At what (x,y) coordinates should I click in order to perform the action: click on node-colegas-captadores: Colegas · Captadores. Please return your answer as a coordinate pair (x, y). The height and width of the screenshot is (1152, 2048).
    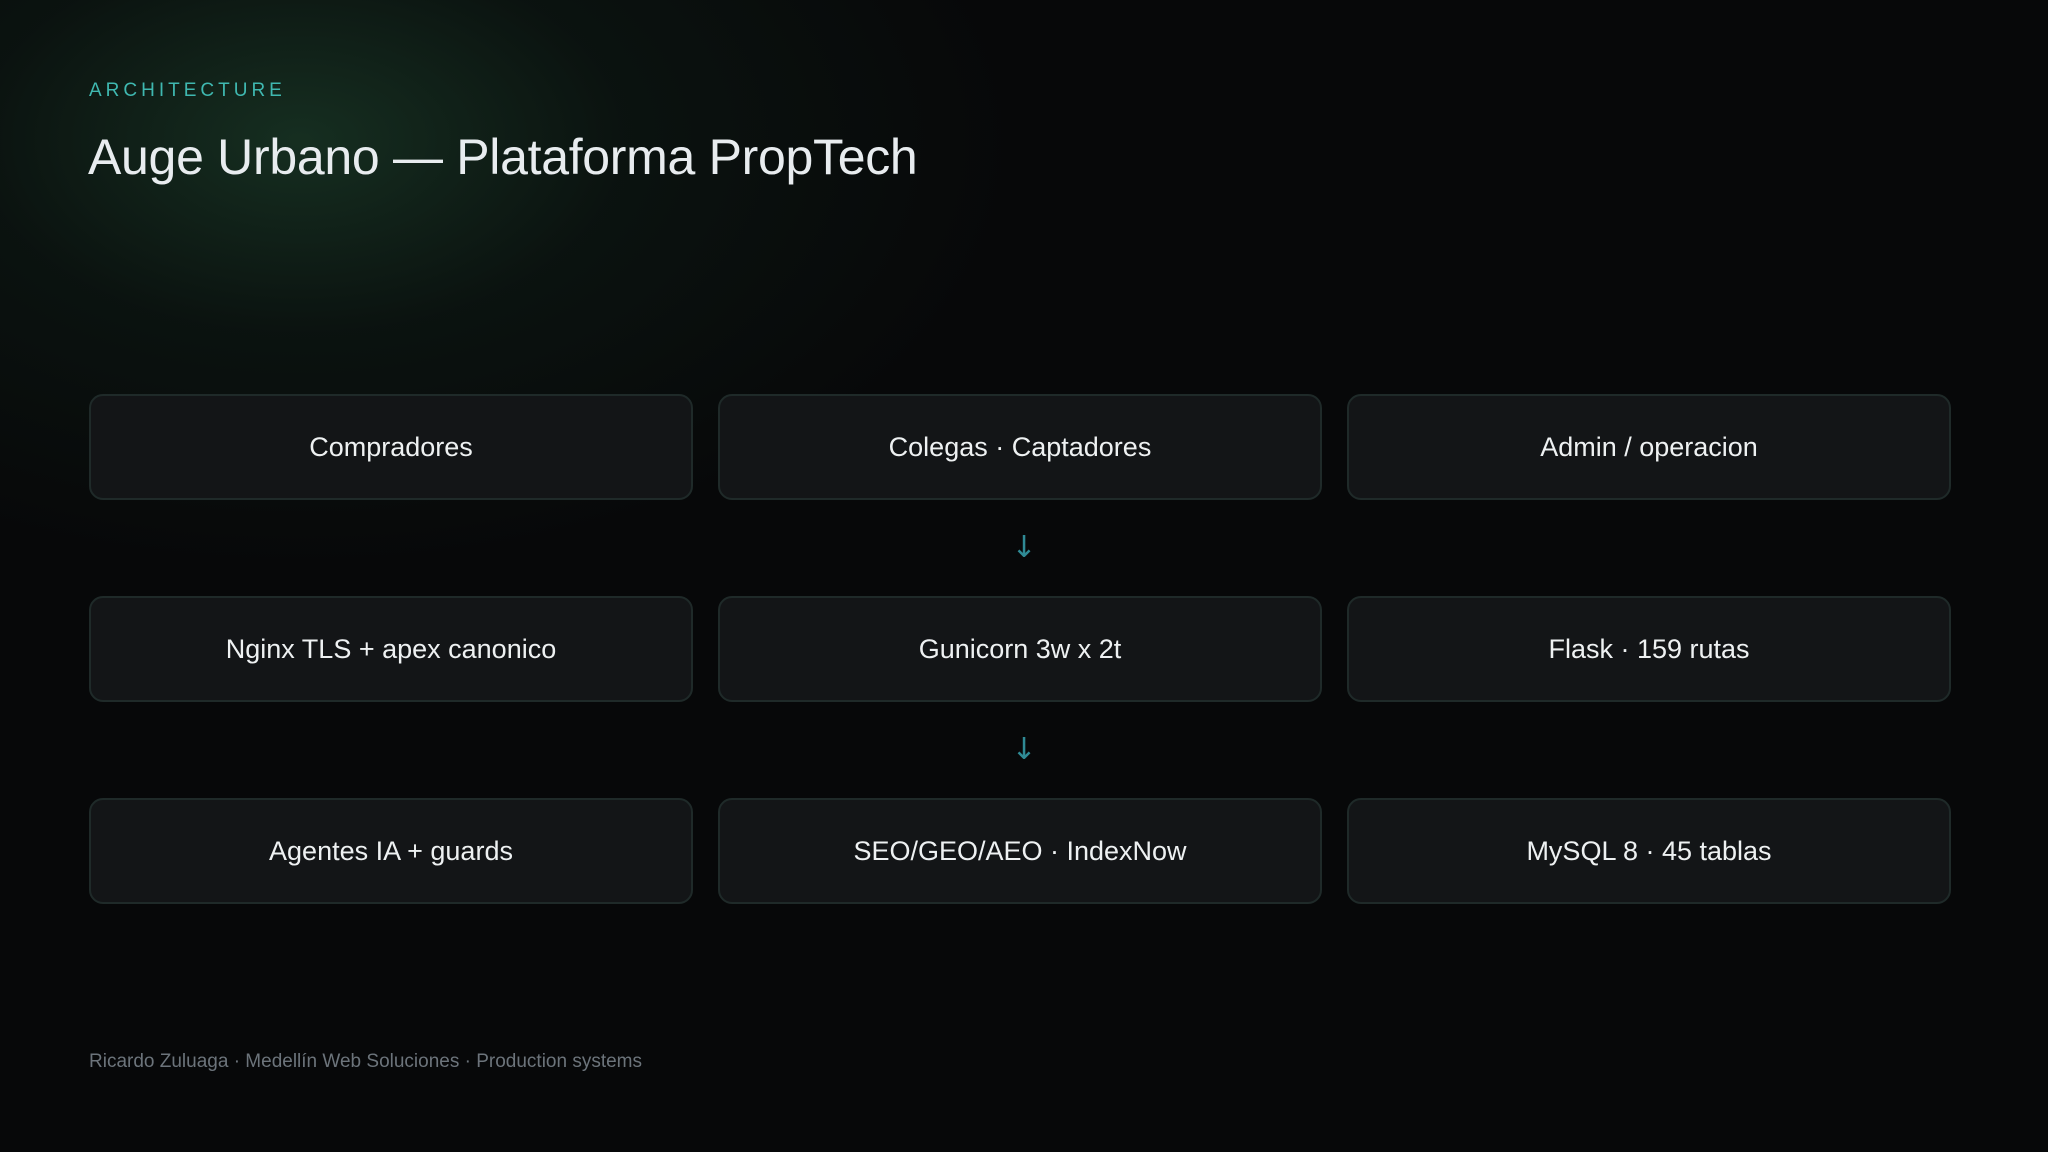
    Looking at the image, I should click on (1020, 447).